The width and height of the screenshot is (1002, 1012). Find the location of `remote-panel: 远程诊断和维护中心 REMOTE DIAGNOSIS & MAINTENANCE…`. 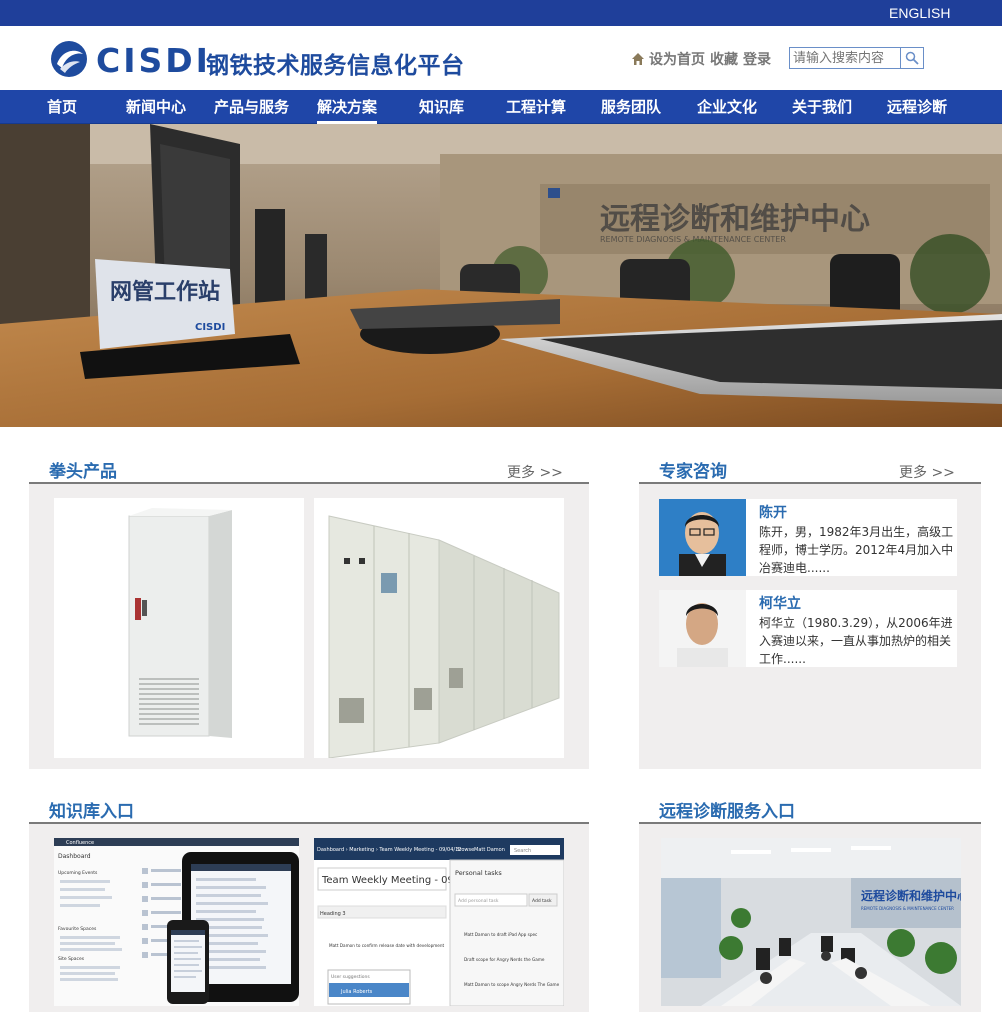

remote-panel: 远程诊断和维护中心 REMOTE DIAGNOSIS & MAINTENANCE… is located at coordinates (810, 918).